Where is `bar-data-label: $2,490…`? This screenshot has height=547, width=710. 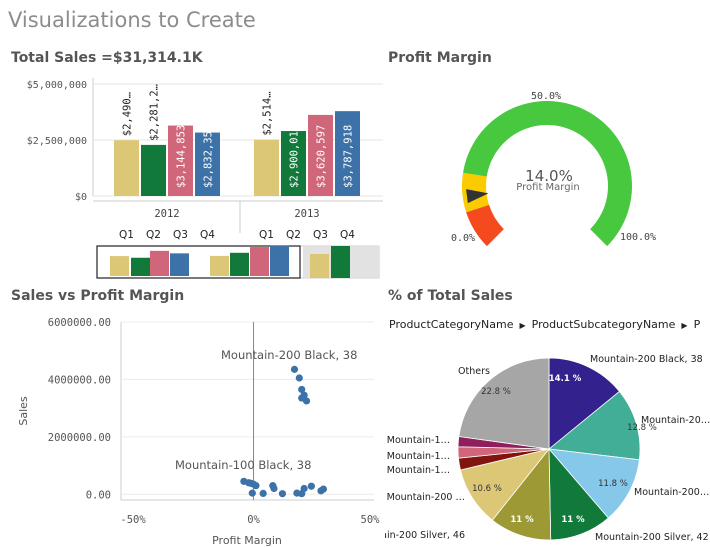 bar-data-label: $2,490… is located at coordinates (128, 114).